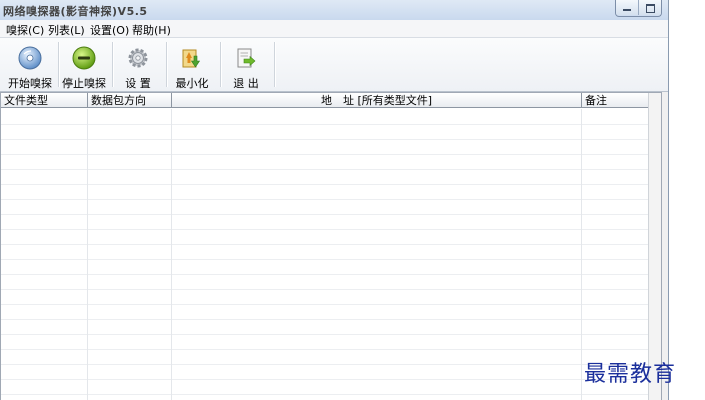 Image resolution: width=705 pixels, height=400 pixels. I want to click on start-sniff-button: 开始嗅探, so click(30, 65).